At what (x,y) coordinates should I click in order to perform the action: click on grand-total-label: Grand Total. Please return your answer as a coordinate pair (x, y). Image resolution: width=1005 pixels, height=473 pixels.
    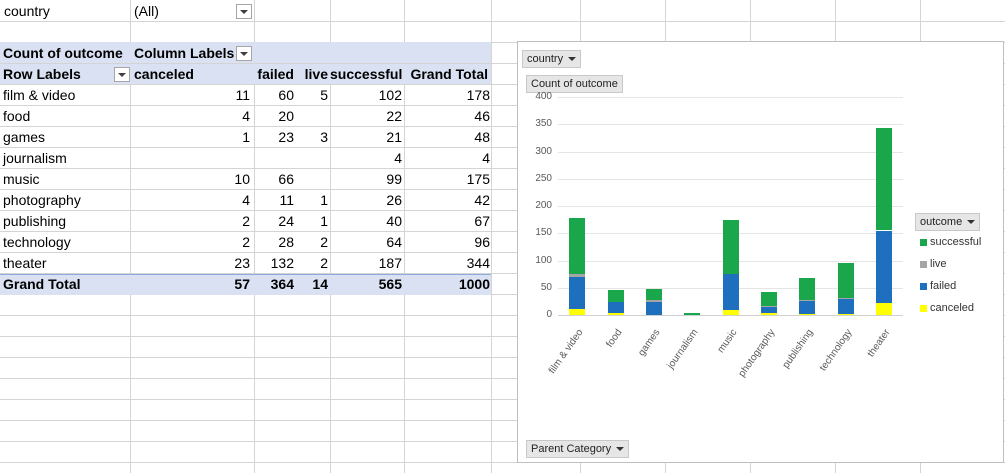
    Looking at the image, I should click on (42, 284).